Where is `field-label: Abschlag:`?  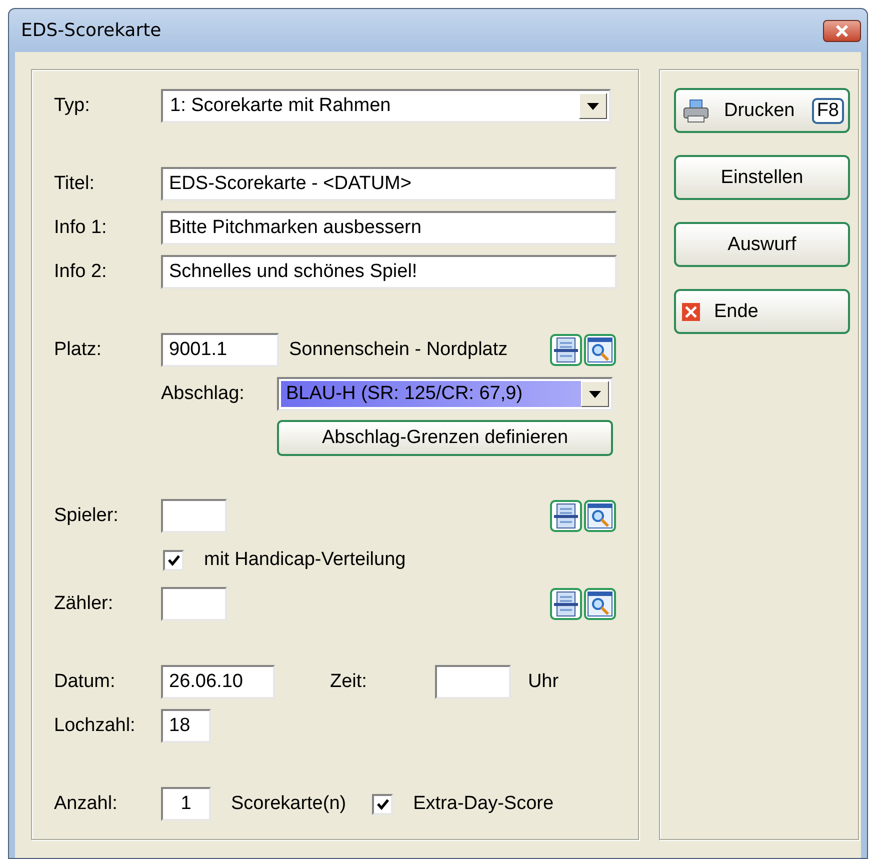 field-label: Abschlag: is located at coordinates (203, 394).